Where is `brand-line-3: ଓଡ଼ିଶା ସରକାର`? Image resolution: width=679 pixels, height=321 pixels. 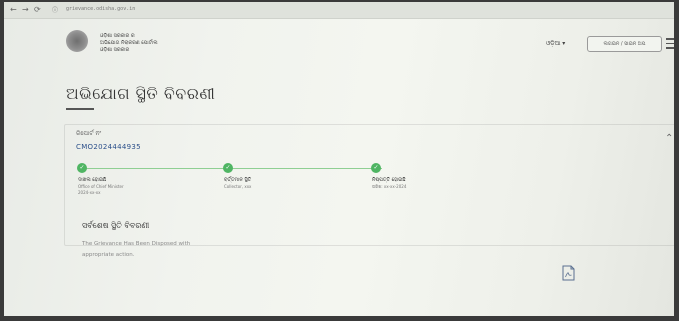 brand-line-3: ଓଡ଼ିଶା ସରକାର is located at coordinates (115, 50).